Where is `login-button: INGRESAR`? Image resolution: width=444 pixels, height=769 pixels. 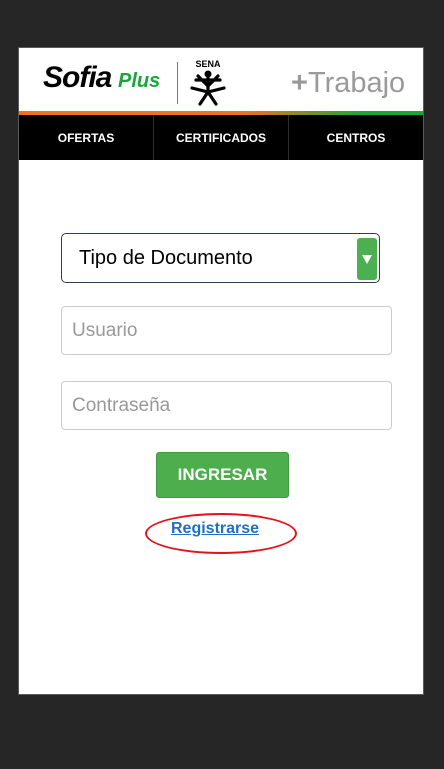 login-button: INGRESAR is located at coordinates (222, 475).